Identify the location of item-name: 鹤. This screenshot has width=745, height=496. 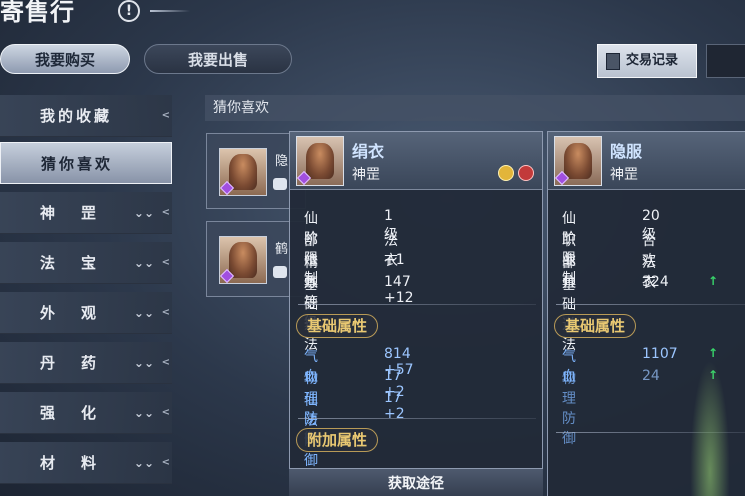
(282, 249).